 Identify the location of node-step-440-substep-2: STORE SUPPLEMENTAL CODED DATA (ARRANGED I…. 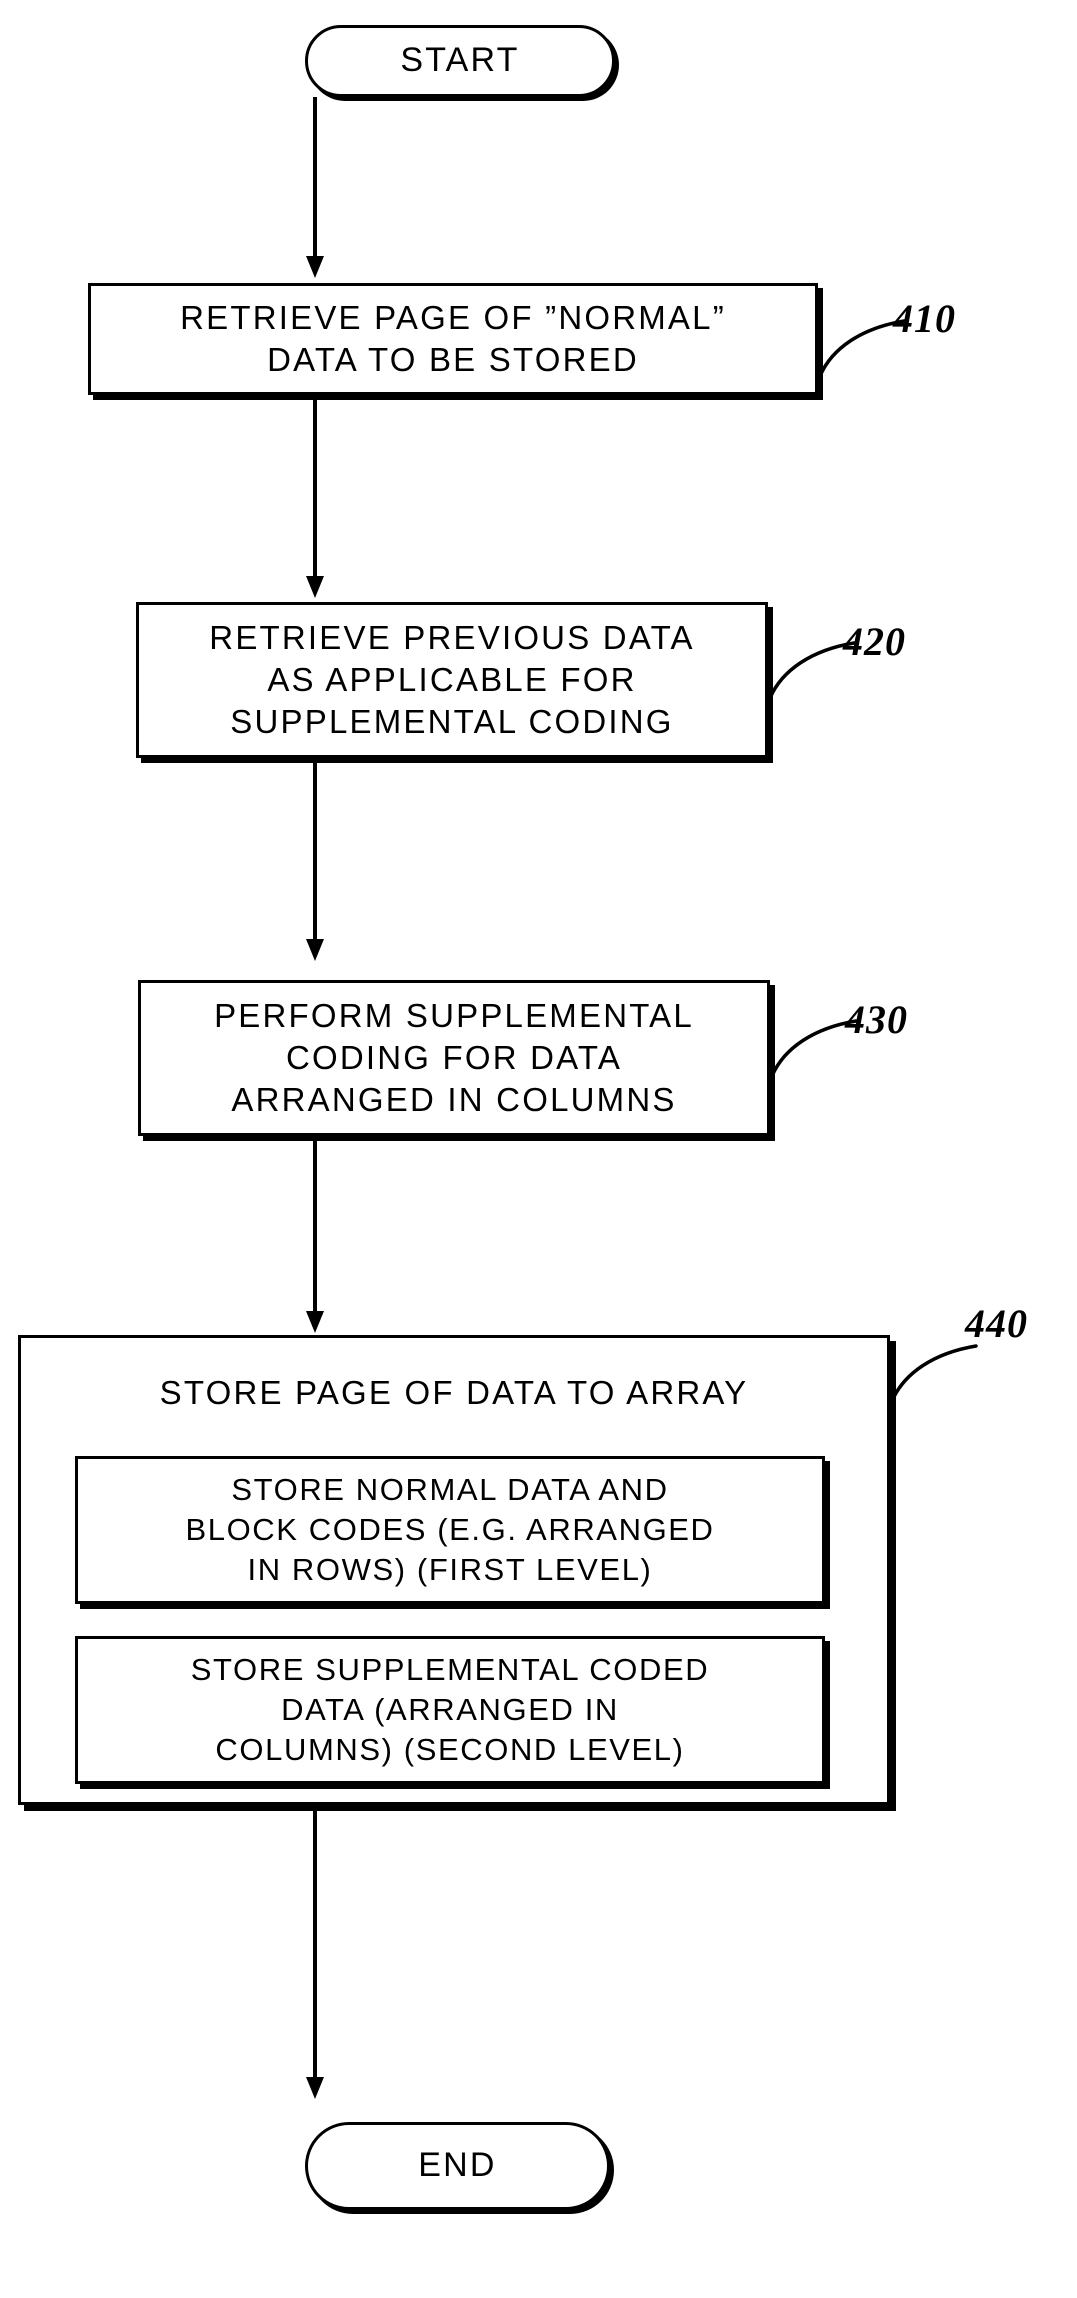
(450, 1710).